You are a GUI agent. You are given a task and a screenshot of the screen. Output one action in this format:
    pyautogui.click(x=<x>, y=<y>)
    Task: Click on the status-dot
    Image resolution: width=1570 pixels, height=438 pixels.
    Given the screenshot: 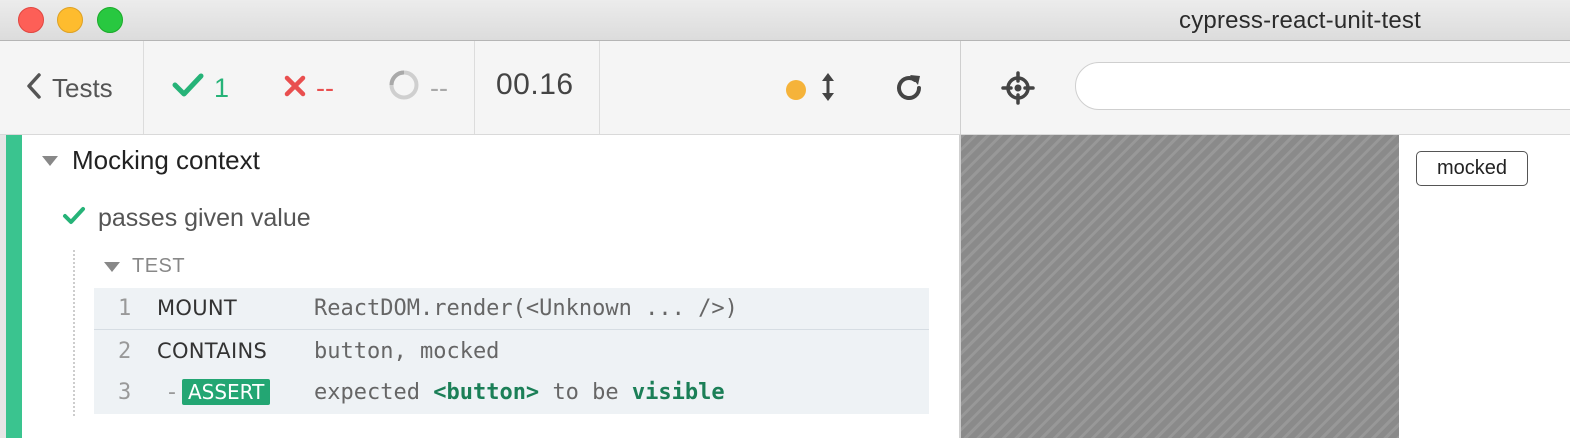 What is the action you would take?
    pyautogui.click(x=796, y=89)
    